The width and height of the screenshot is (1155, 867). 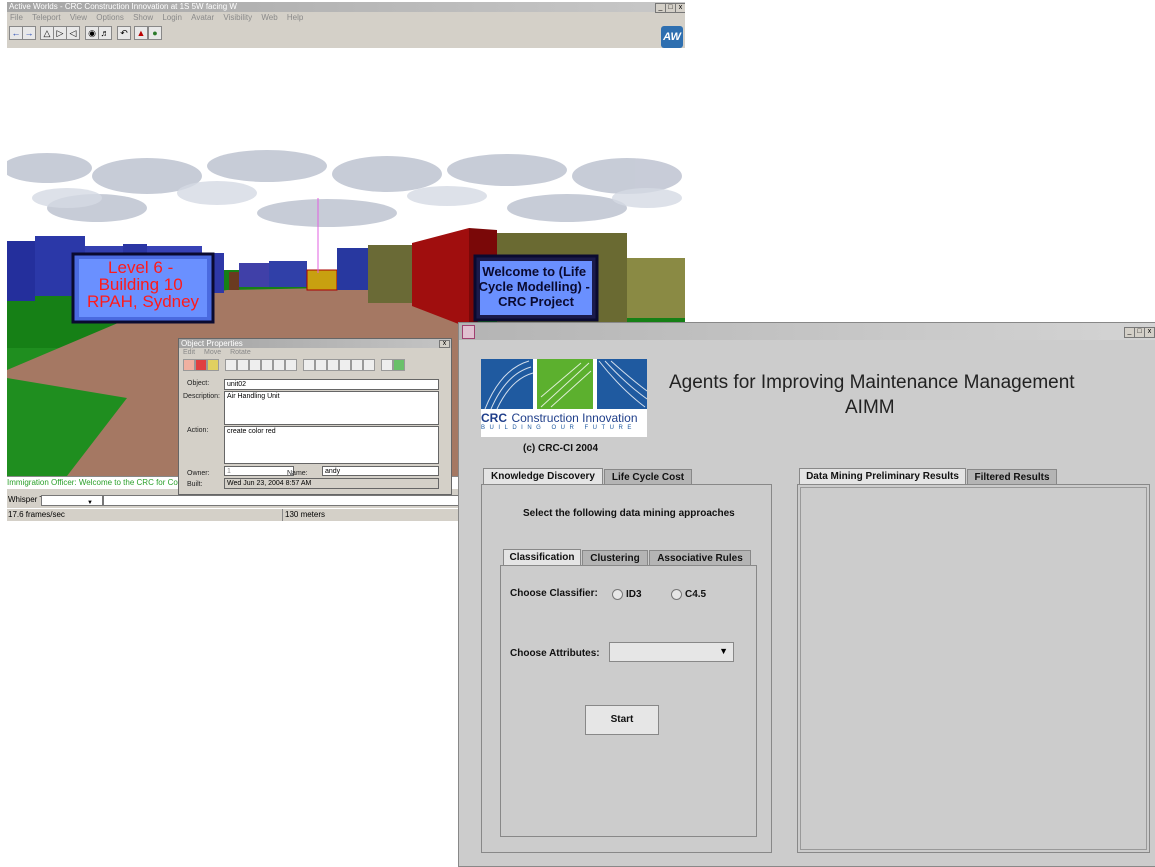 I want to click on classification-panel, so click(x=628, y=701).